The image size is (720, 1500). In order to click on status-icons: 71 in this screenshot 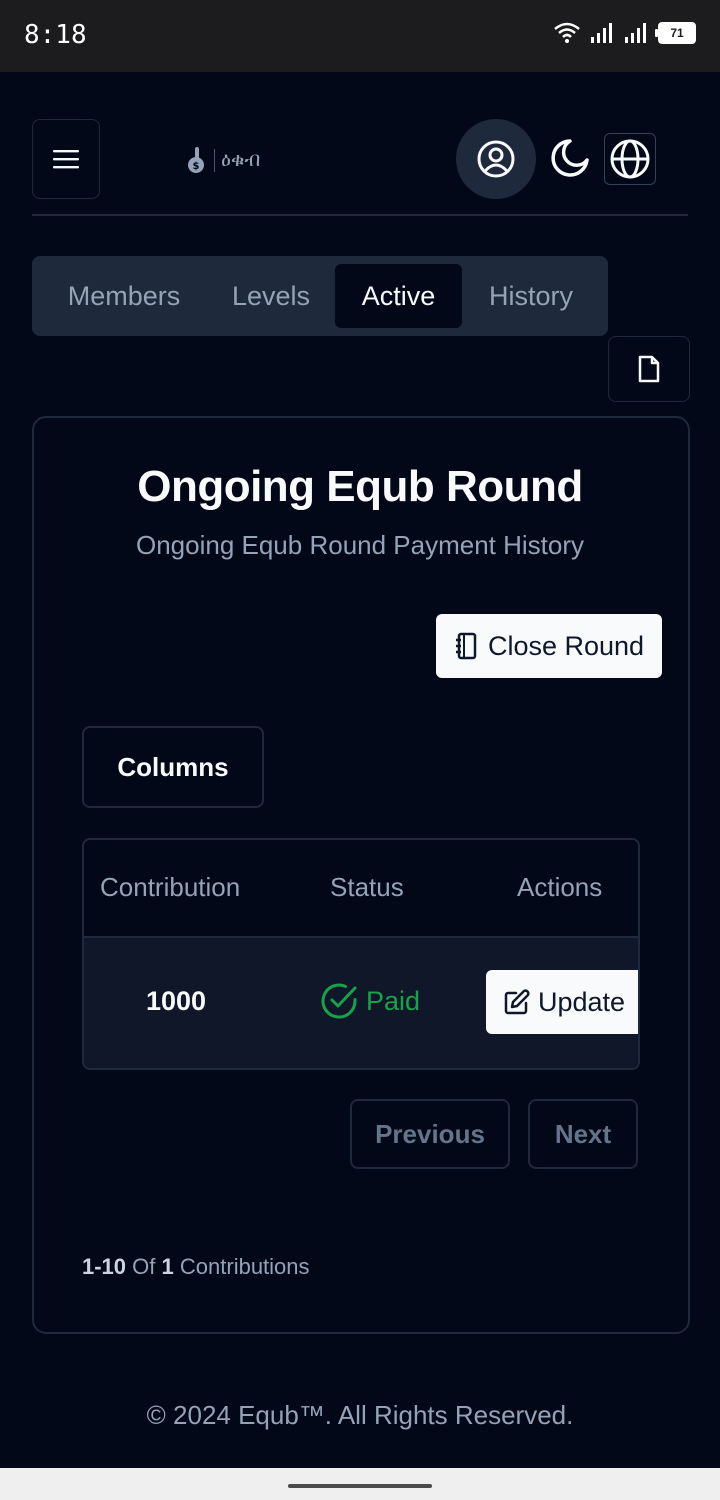, I will do `click(625, 33)`.